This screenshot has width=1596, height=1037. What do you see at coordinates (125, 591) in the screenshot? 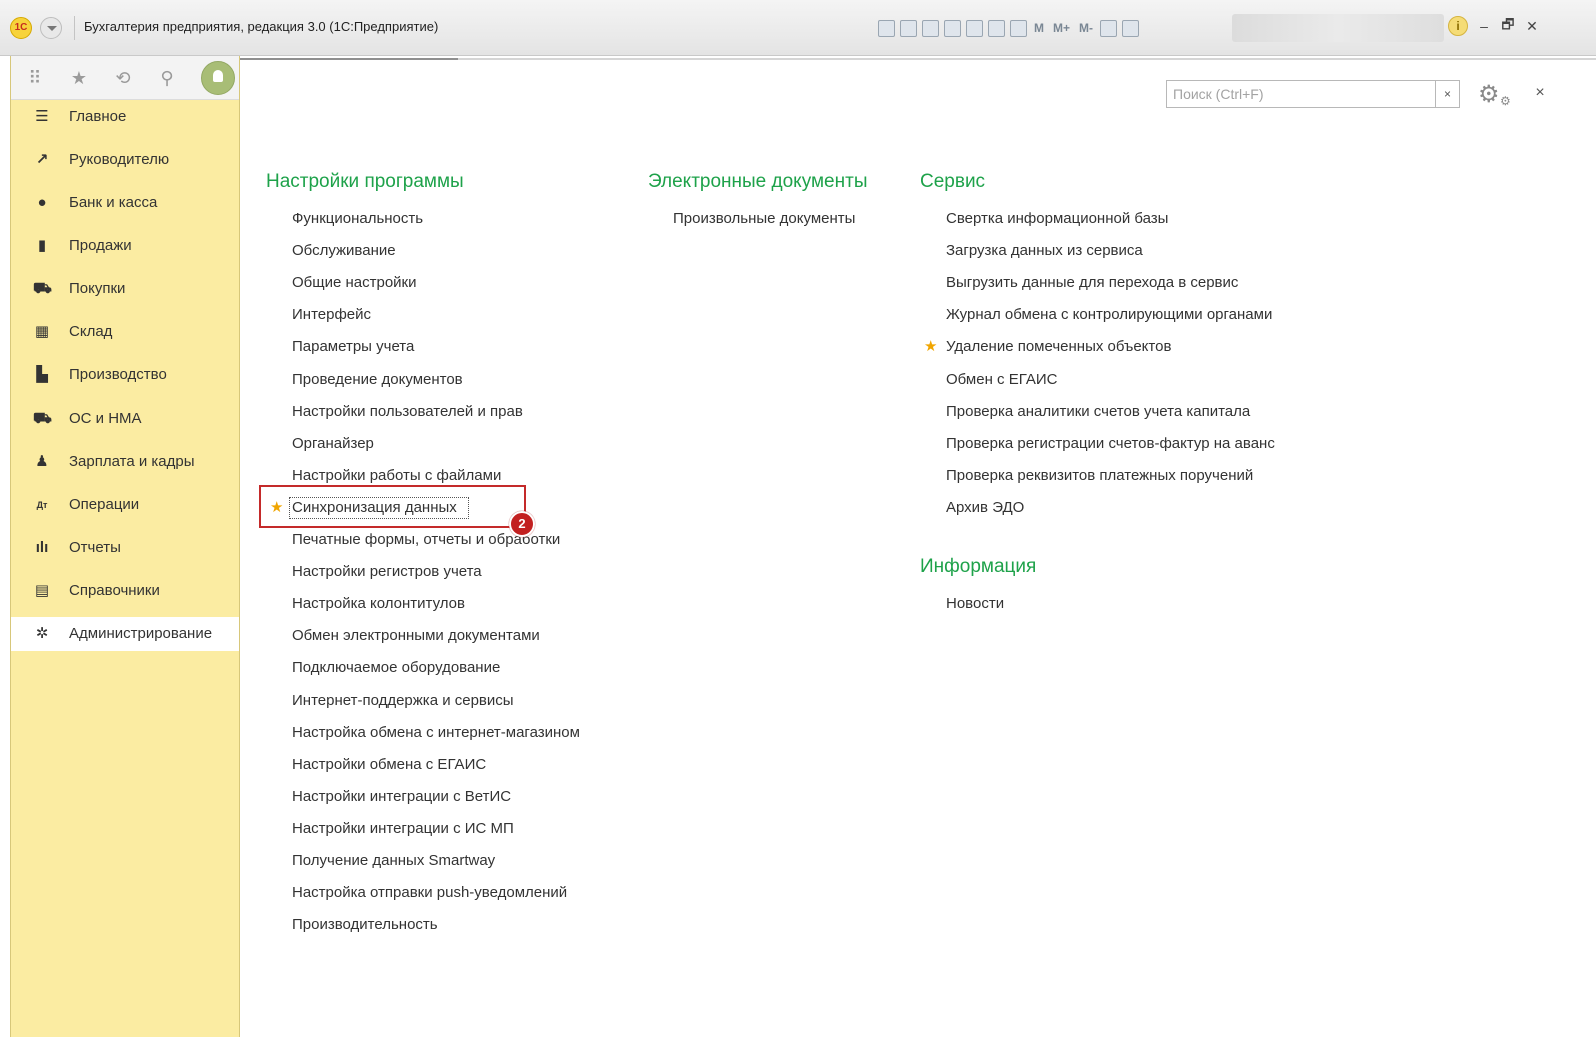
I see `sidebar-item-catalogs: ▤ Справочники` at bounding box center [125, 591].